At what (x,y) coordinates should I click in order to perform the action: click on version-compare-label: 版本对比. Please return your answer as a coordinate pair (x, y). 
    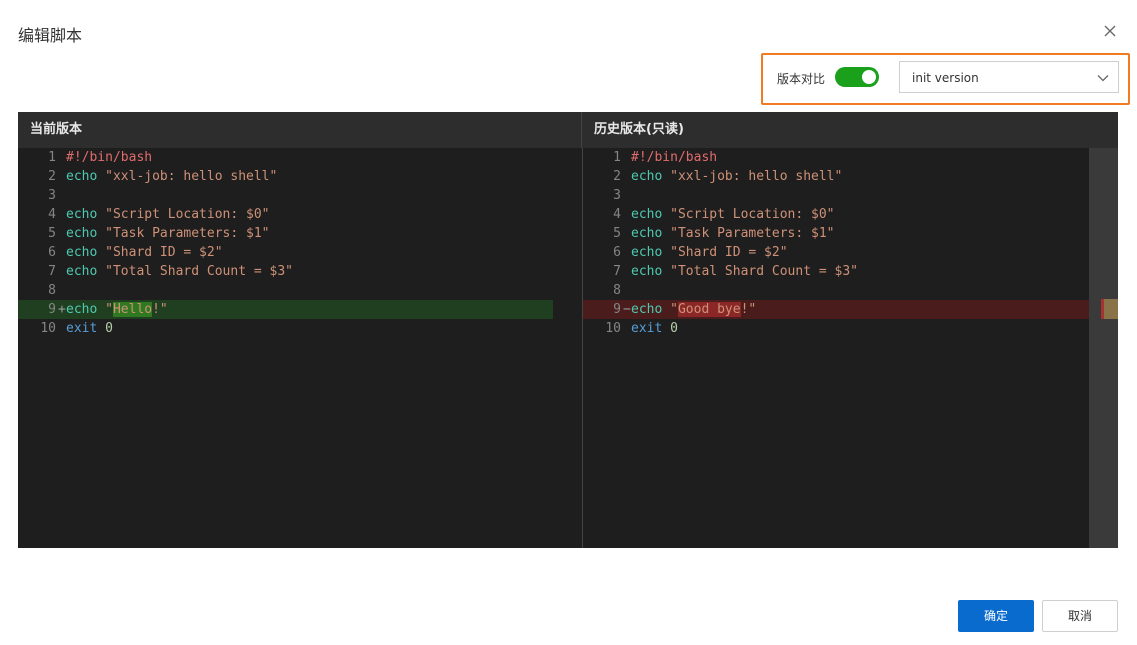
    Looking at the image, I should click on (801, 79).